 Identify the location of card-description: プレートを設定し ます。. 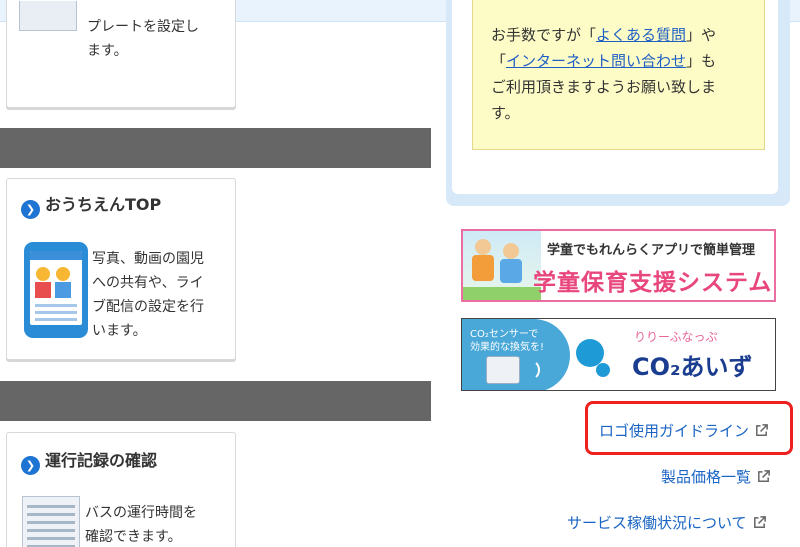
(143, 39).